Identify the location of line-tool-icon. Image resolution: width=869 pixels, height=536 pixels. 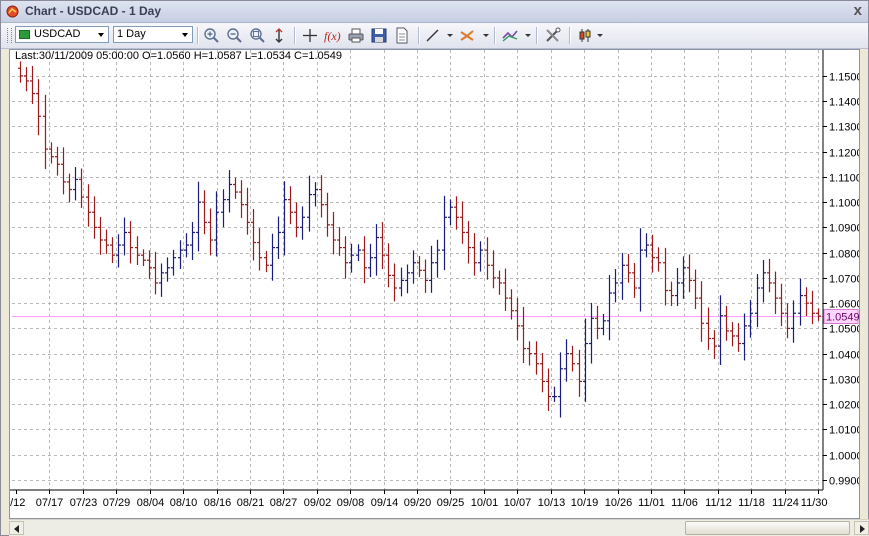
(432, 35).